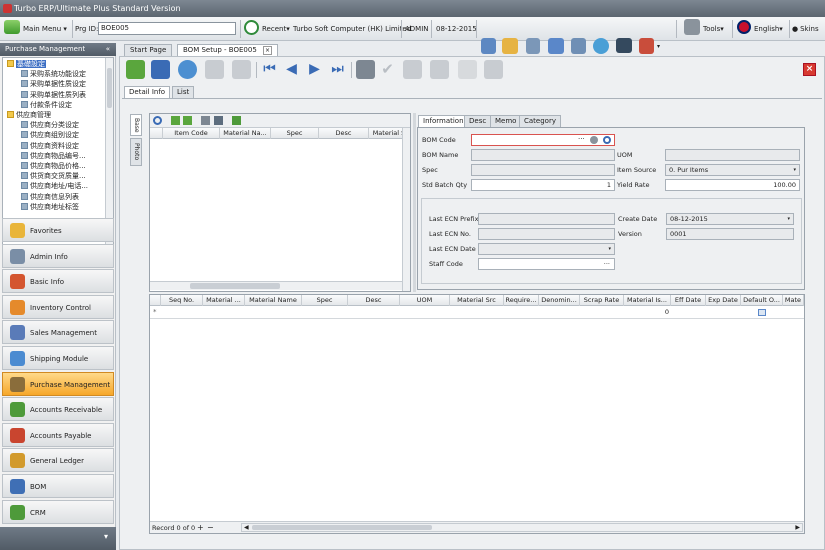 Image resolution: width=825 pixels, height=550 pixels. I want to click on col-item-code: Item Code, so click(191, 133).